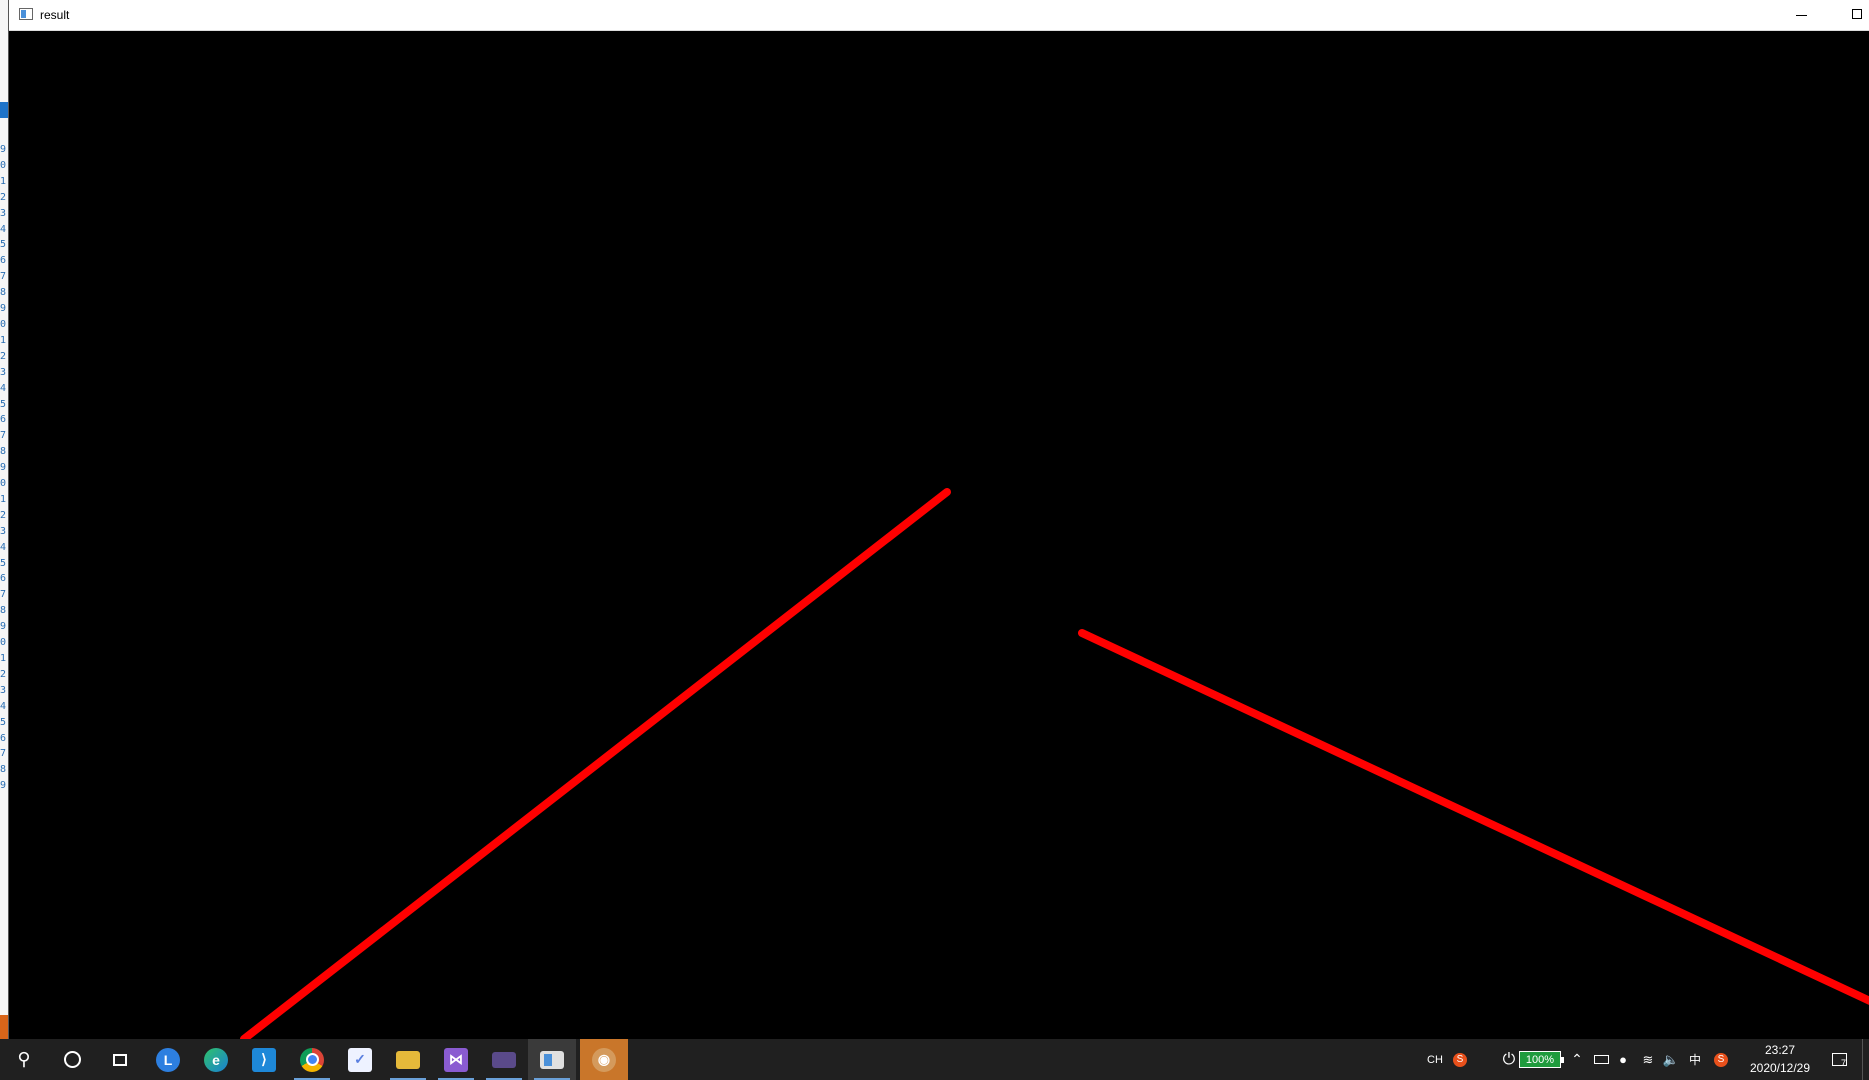 The width and height of the screenshot is (1869, 1080). I want to click on feather-app-icon: ✓, so click(360, 1059).